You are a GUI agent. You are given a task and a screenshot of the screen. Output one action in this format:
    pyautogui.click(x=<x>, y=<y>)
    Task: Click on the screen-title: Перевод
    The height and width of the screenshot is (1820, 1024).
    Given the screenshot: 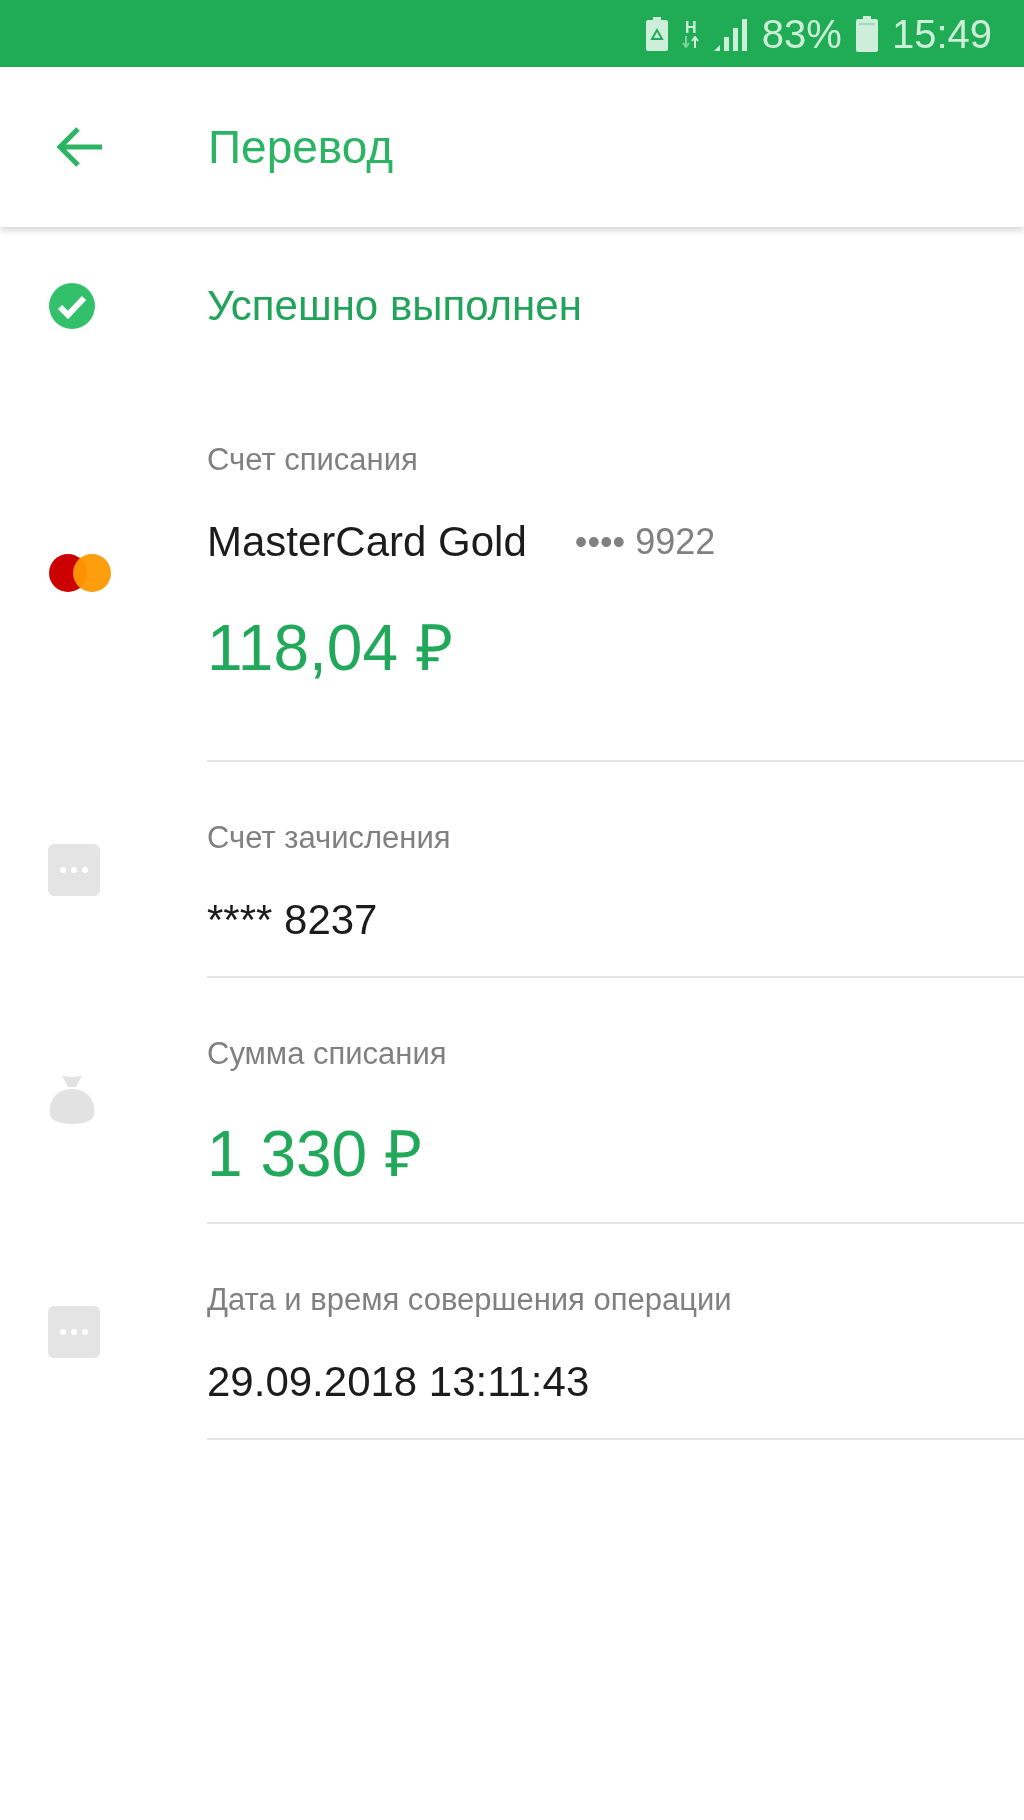 What is the action you would take?
    pyautogui.click(x=301, y=147)
    